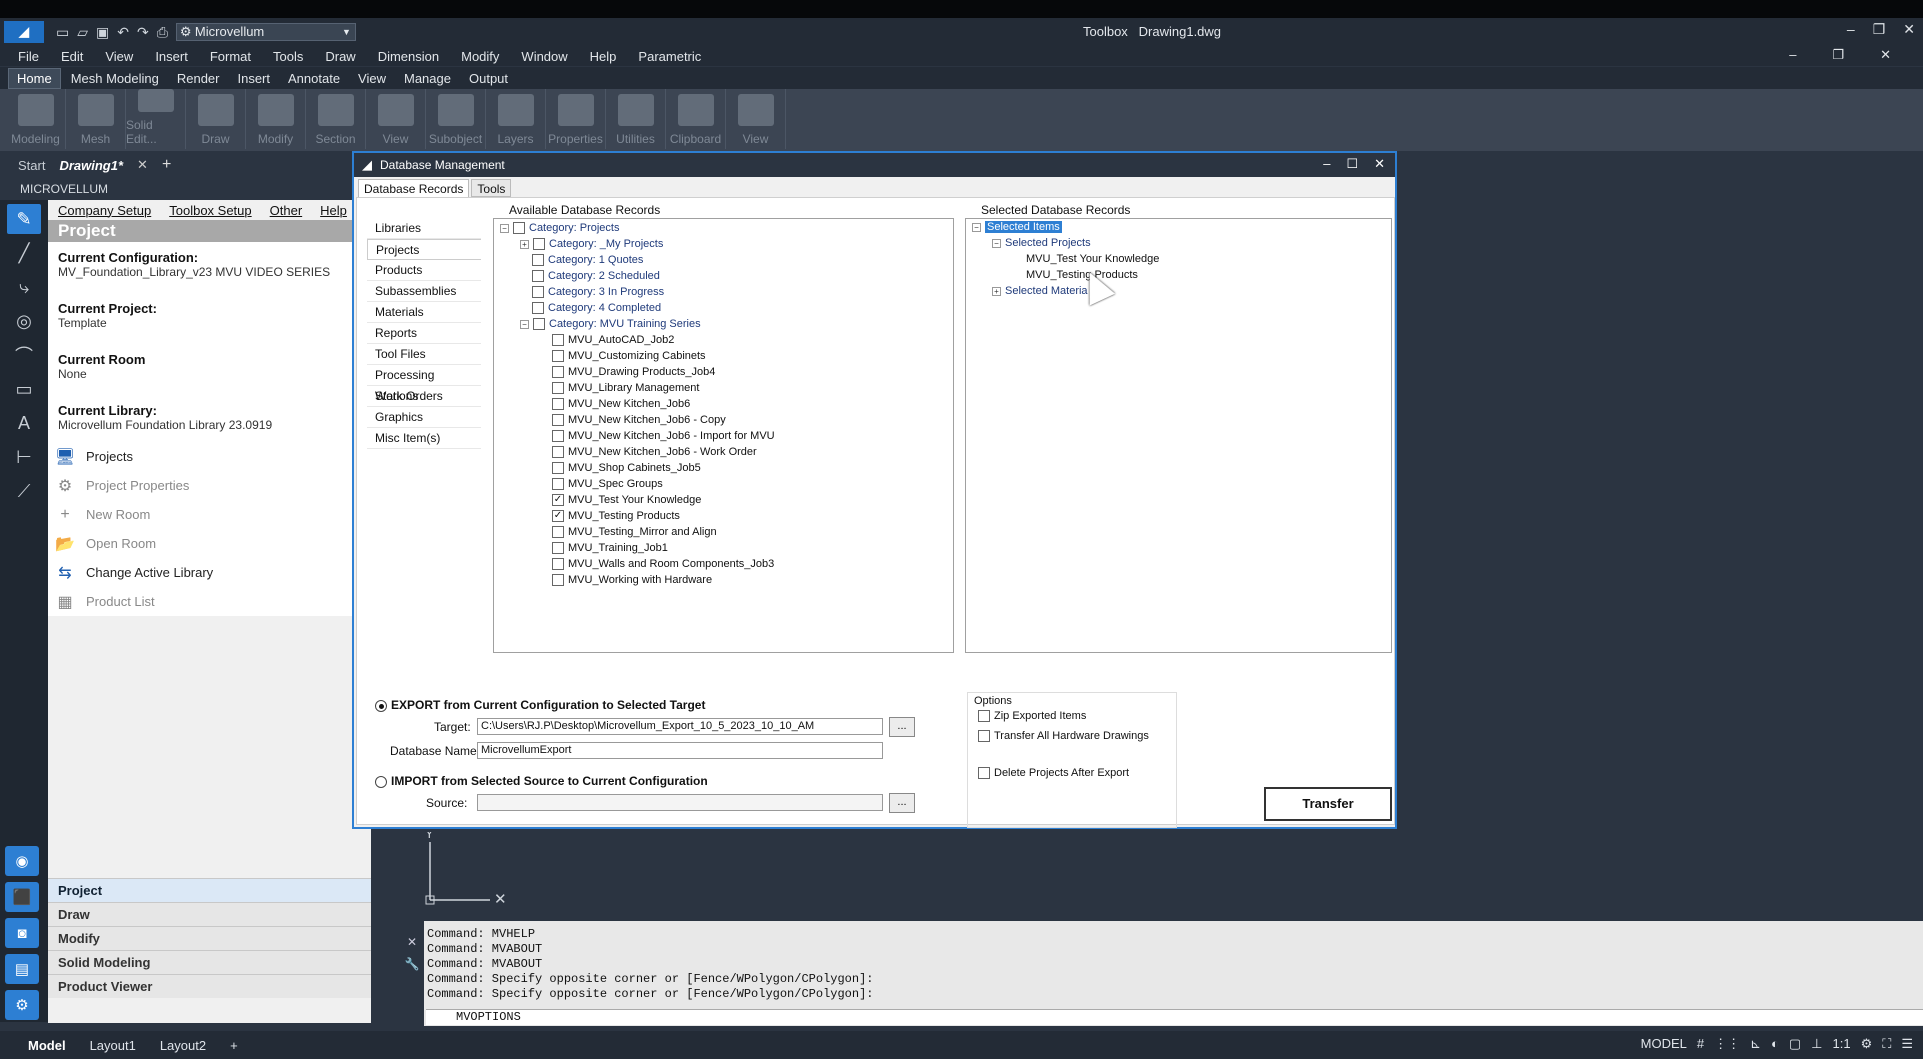 This screenshot has width=1923, height=1059. What do you see at coordinates (1032, 716) in the screenshot?
I see `zip-exported-option: Zip Exported Items` at bounding box center [1032, 716].